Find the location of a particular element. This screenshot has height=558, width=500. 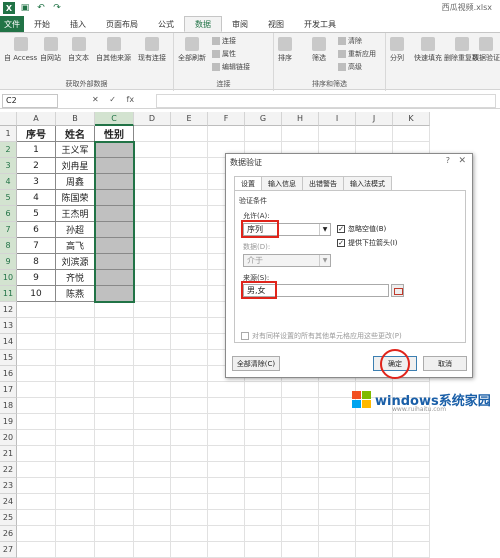

cell-b15 is located at coordinates (75, 358).